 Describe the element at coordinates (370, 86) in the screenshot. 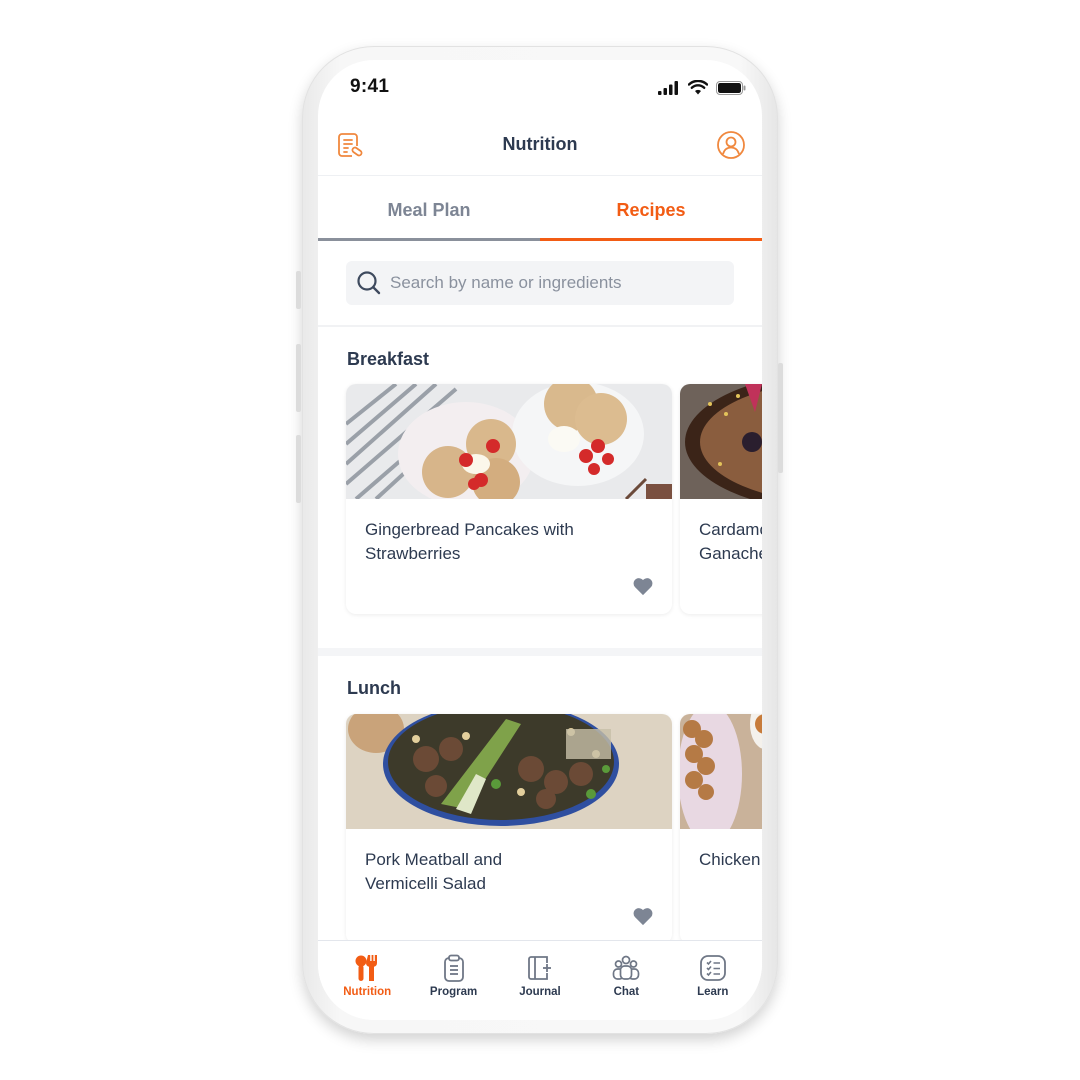

I see `status-time: 9:41` at that location.